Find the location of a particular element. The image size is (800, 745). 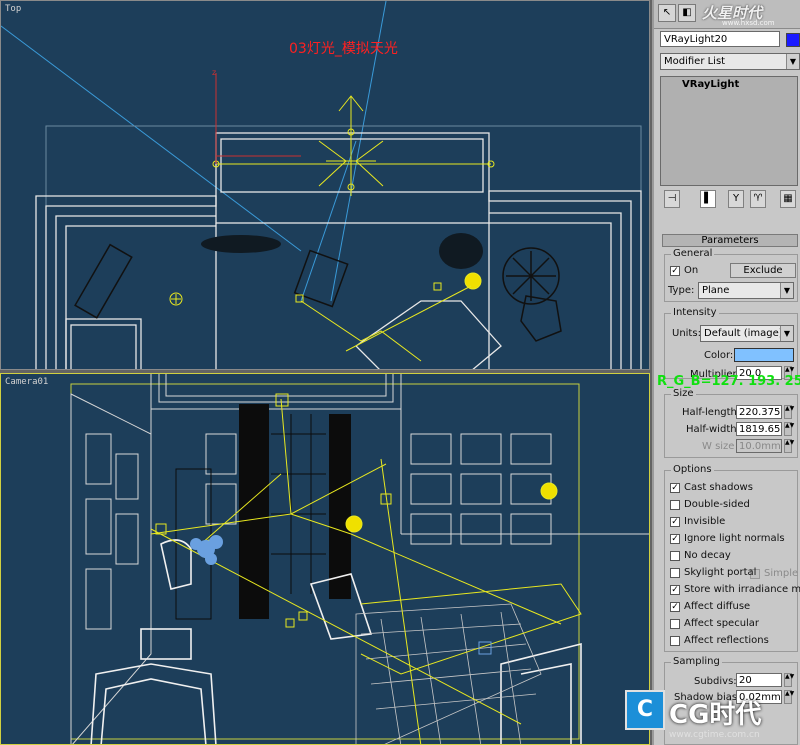

show-end-result-icon: ▌ is located at coordinates (708, 199).